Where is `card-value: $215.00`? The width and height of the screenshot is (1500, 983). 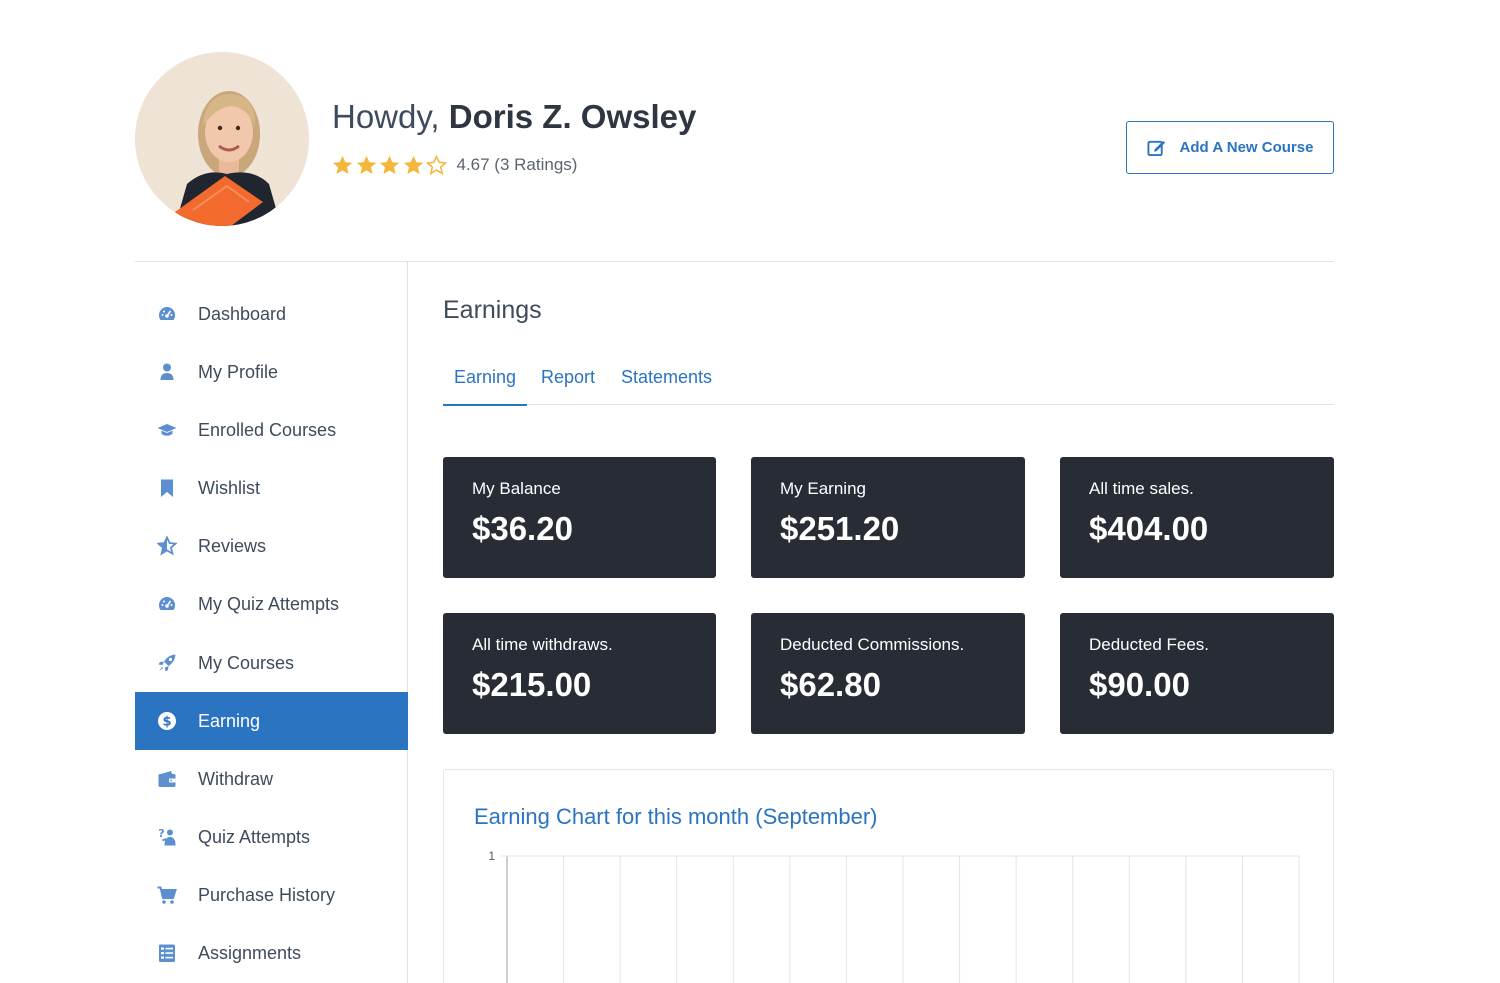
card-value: $215.00 is located at coordinates (532, 684).